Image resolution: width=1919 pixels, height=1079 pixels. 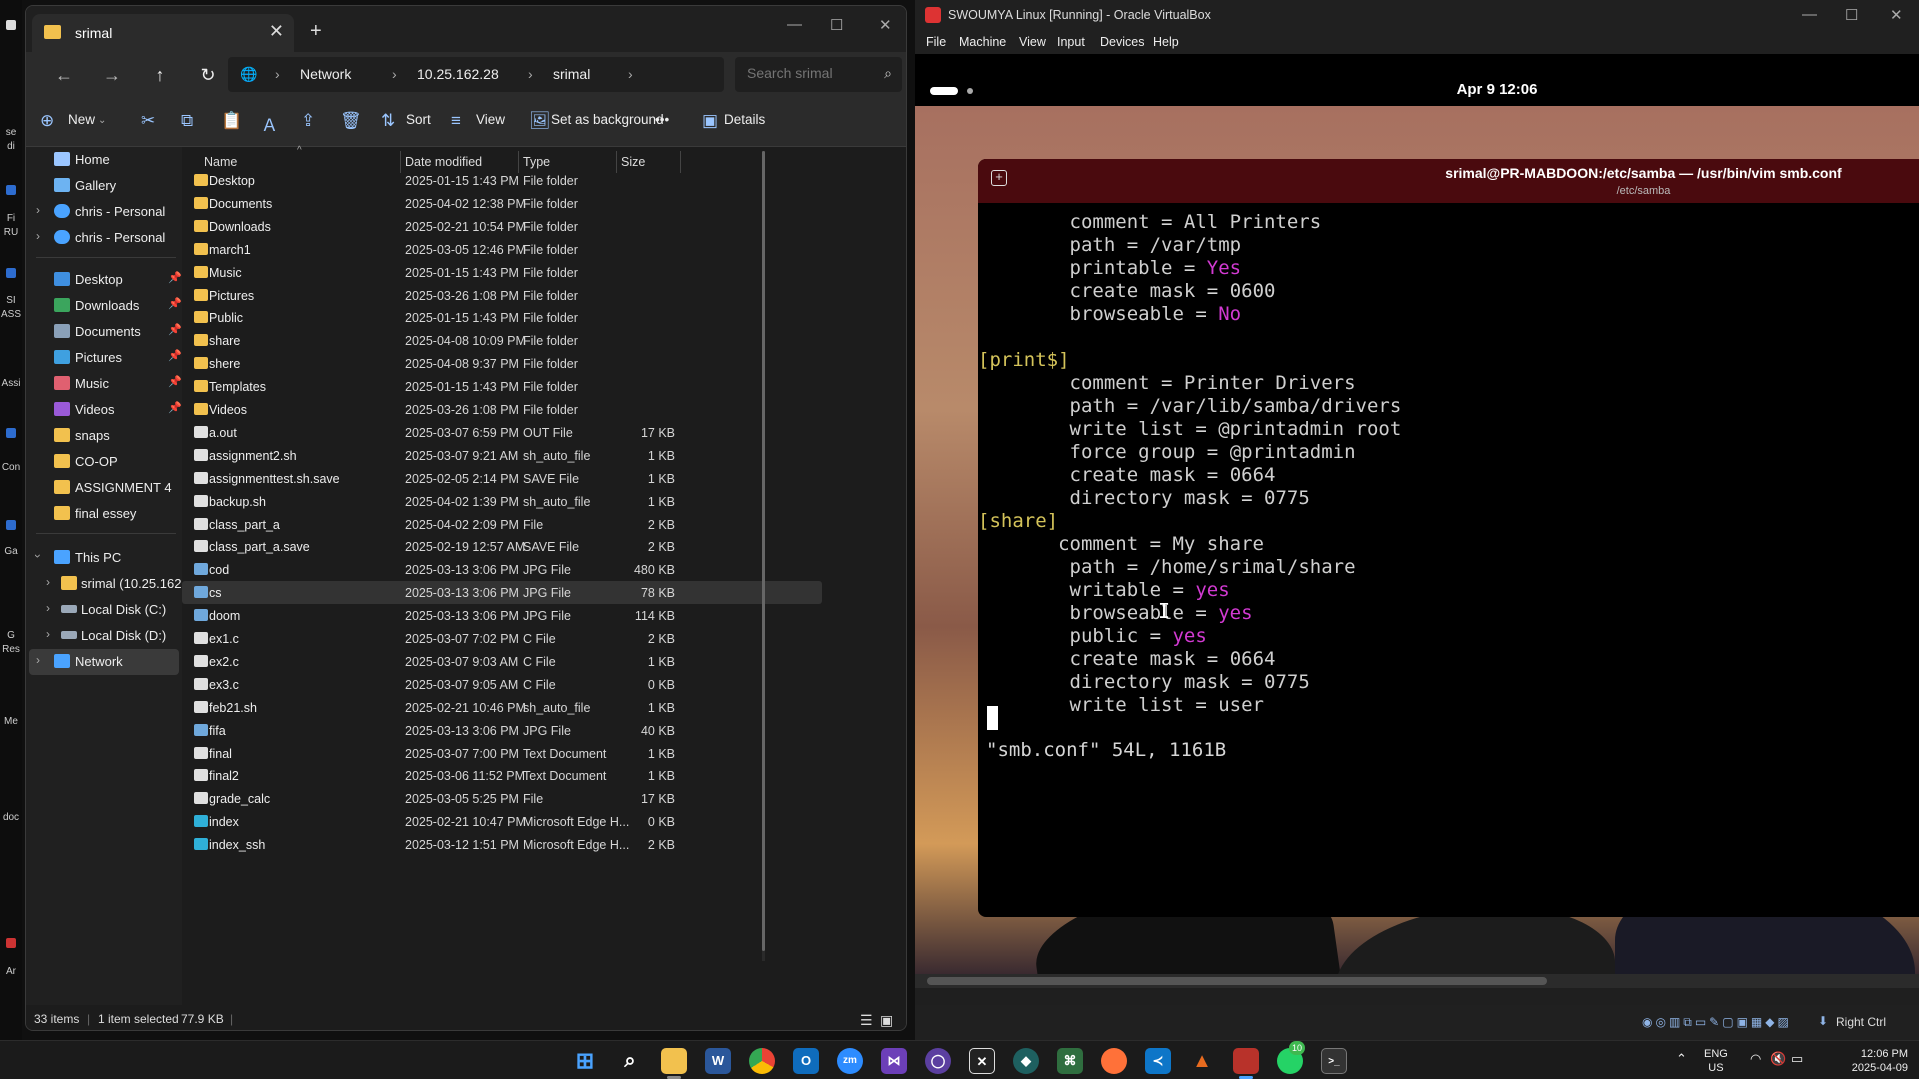 What do you see at coordinates (104, 410) in the screenshot?
I see `sidebar-item-videos: Videos 📌` at bounding box center [104, 410].